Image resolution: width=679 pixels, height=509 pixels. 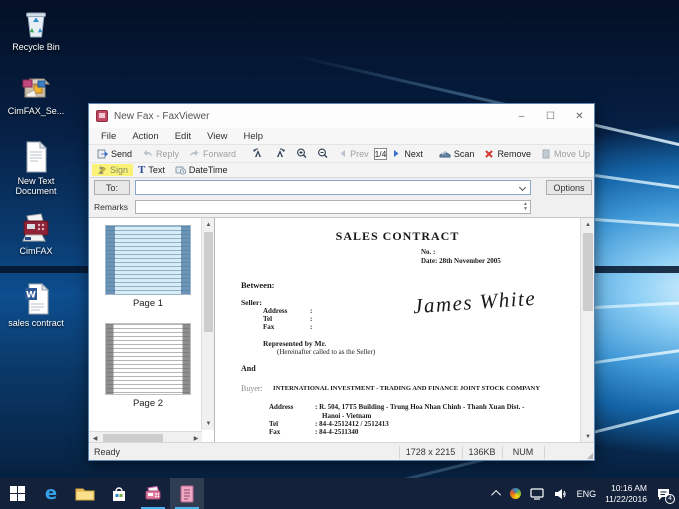 What do you see at coordinates (521, 116) in the screenshot?
I see `minimize-button: –` at bounding box center [521, 116].